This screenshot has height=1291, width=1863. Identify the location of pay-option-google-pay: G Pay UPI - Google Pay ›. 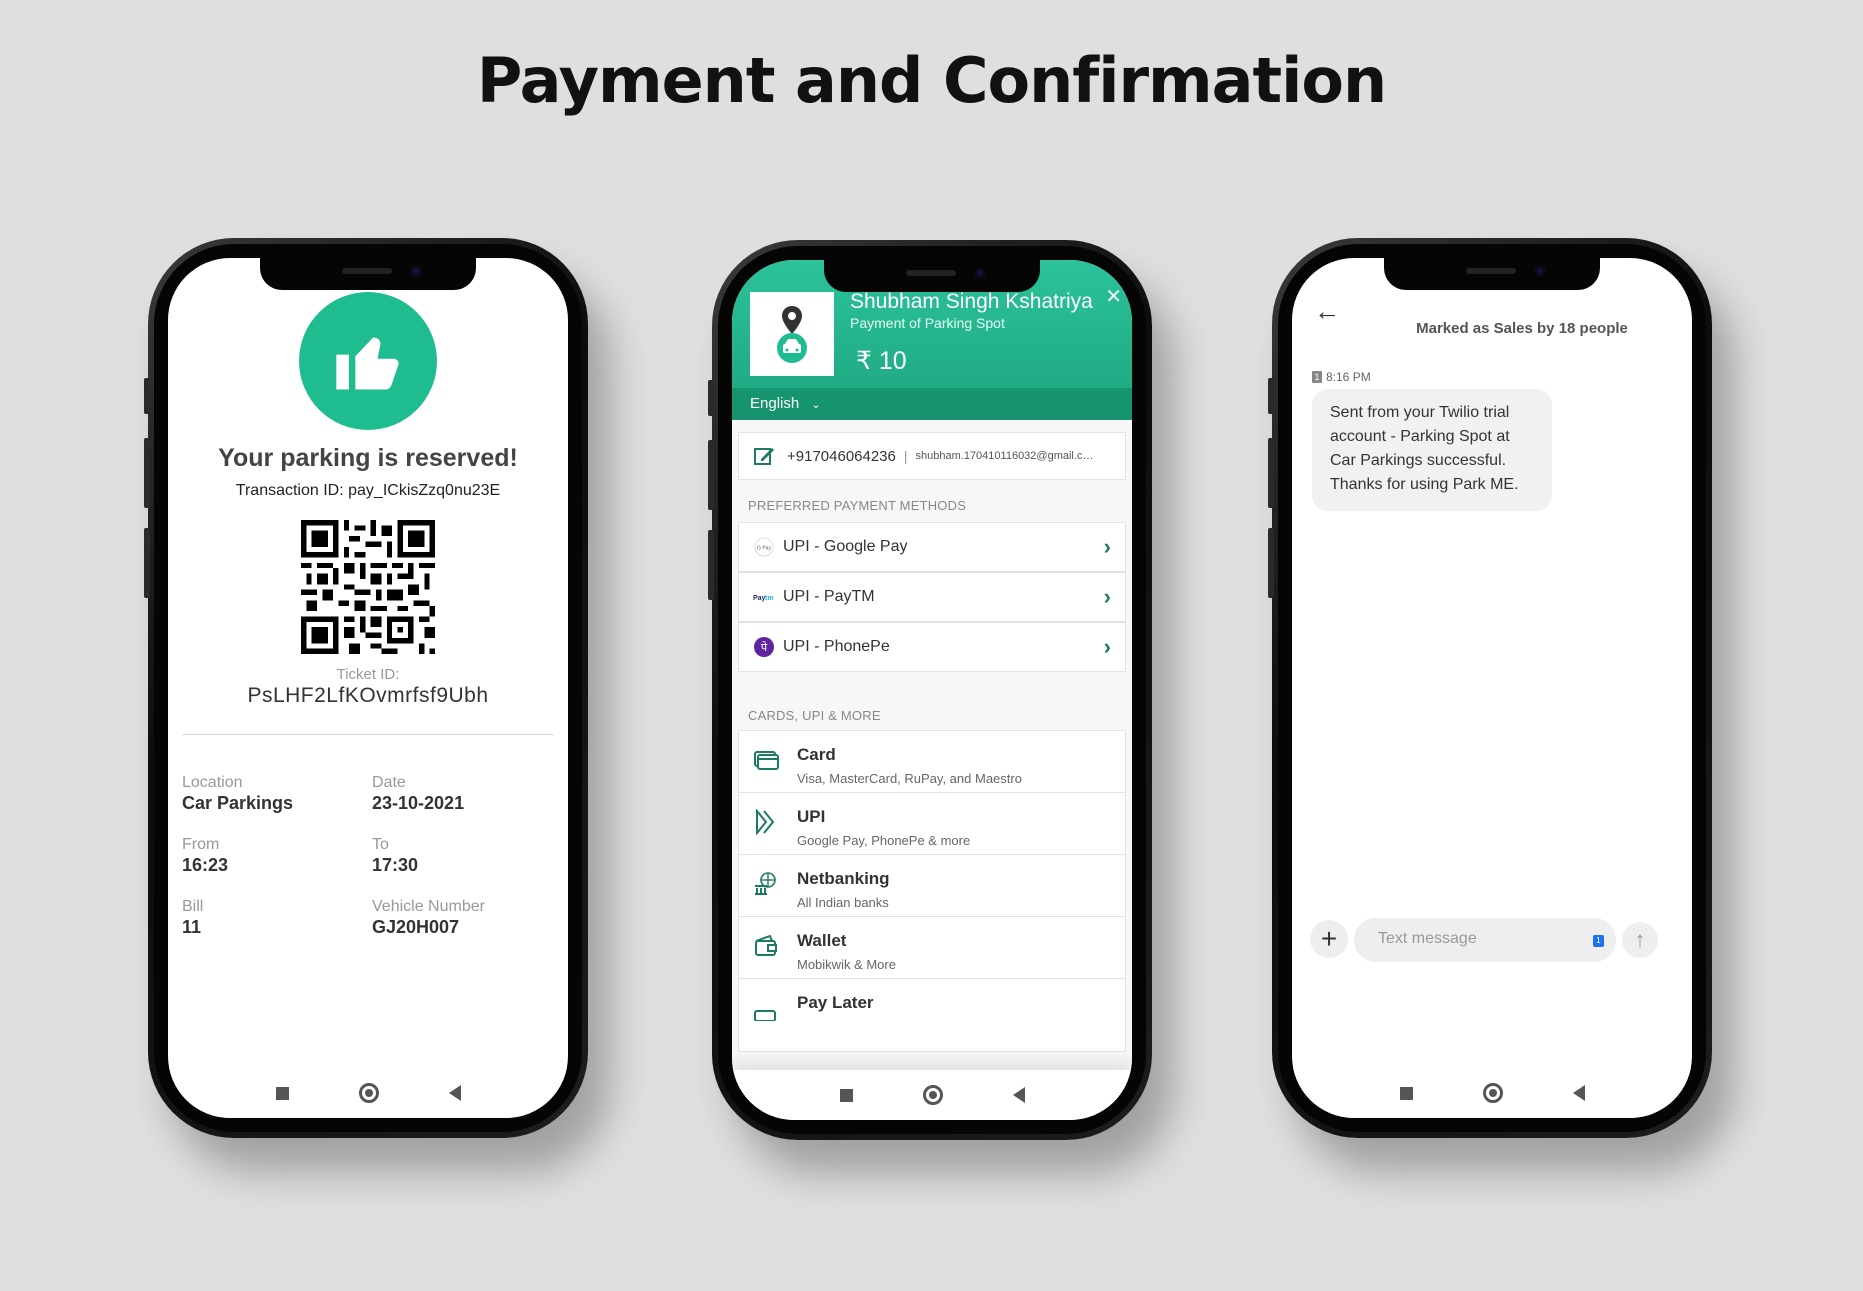
(932, 547).